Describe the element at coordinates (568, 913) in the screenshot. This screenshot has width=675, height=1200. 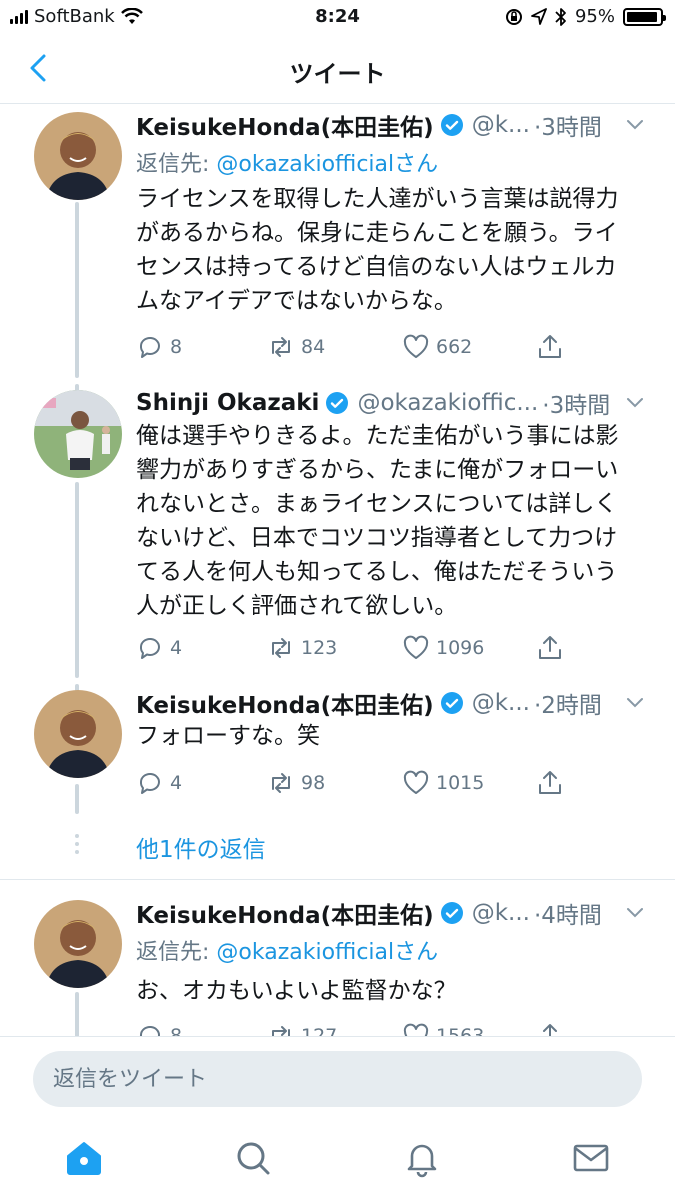
I see `timestamp: ·4時間` at that location.